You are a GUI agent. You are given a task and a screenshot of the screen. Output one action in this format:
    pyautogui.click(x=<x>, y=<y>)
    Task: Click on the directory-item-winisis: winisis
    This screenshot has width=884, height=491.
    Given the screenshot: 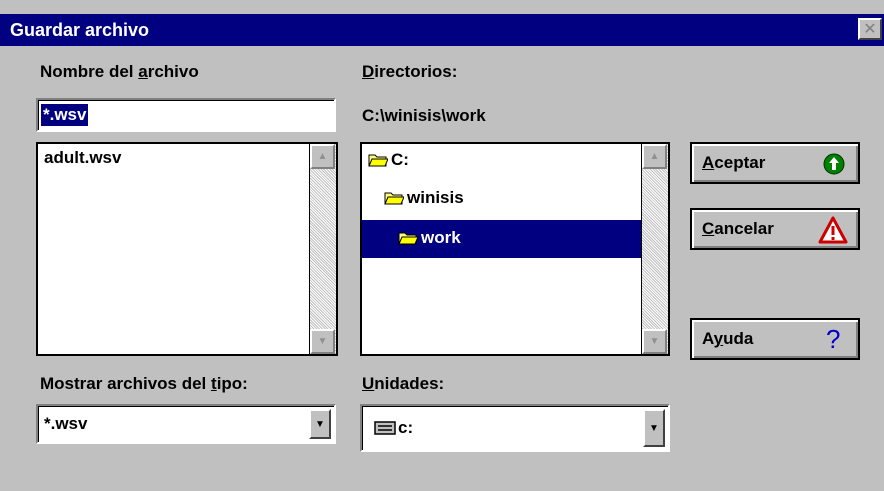 What is the action you would take?
    pyautogui.click(x=424, y=198)
    